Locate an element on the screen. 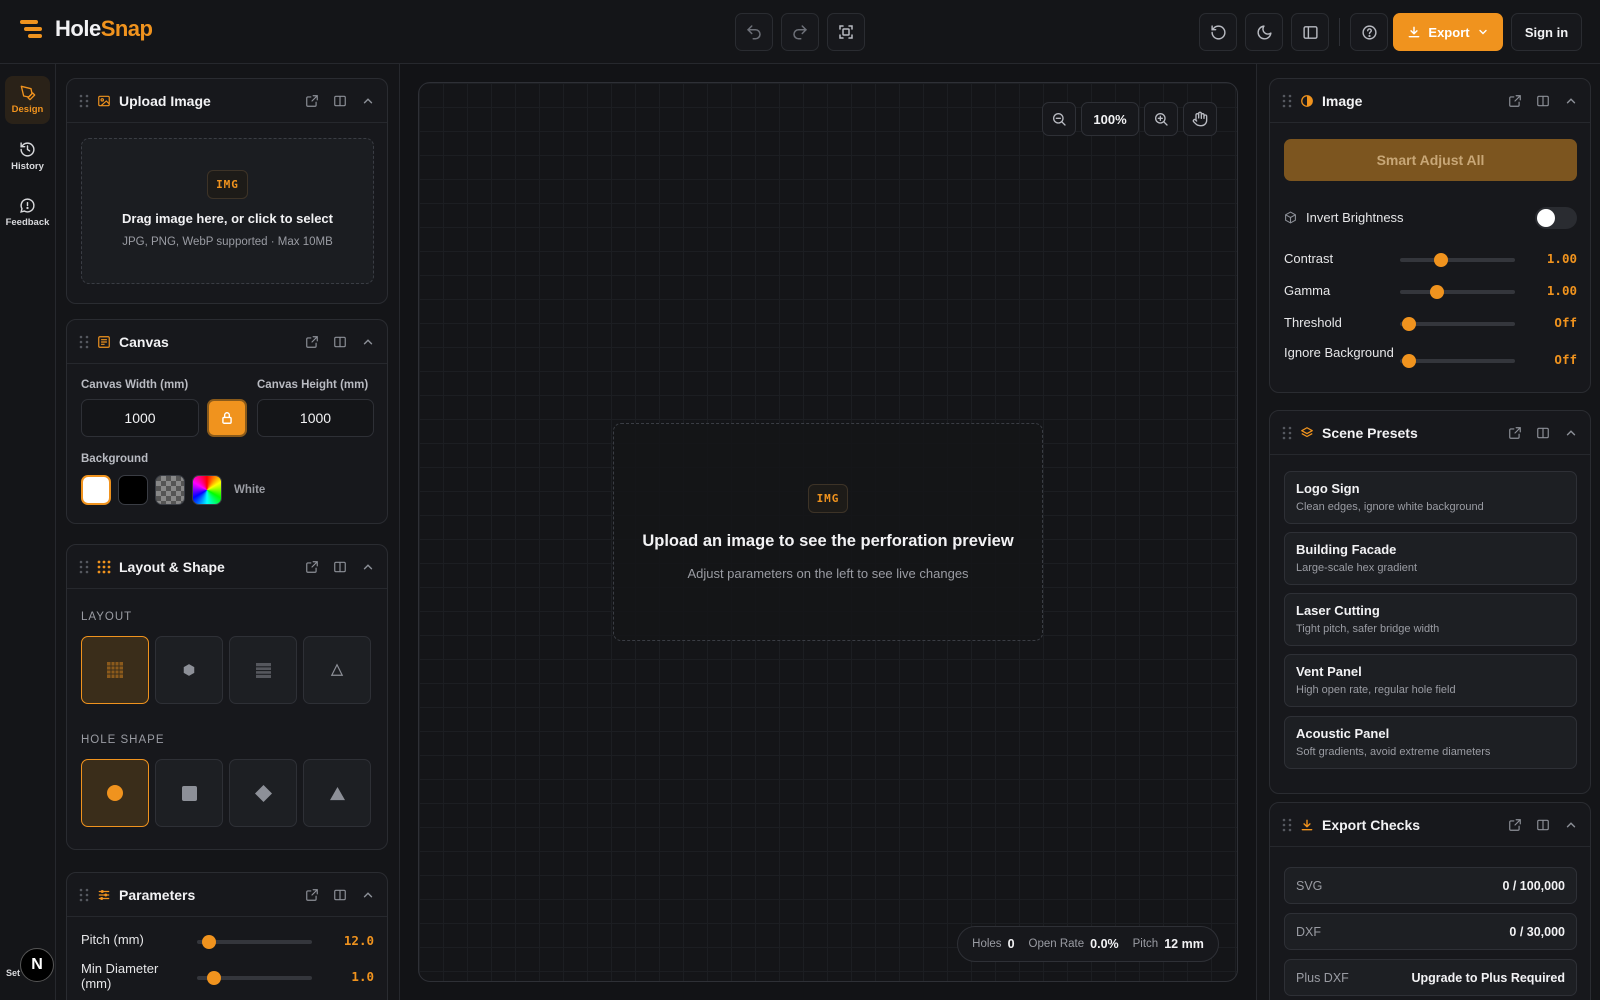 The image size is (1600, 1000). help-button is located at coordinates (1369, 32).